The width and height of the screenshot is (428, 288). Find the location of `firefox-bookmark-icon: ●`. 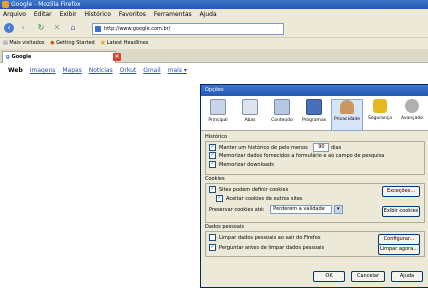

firefox-bookmark-icon: ● is located at coordinates (52, 43).